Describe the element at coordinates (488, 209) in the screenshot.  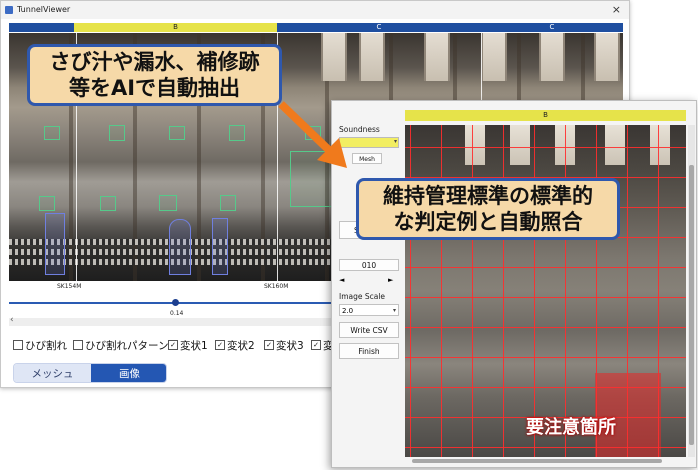
I see `standard-matching-callout: 維持管理標準の標準的 な判定例と自動照合` at that location.